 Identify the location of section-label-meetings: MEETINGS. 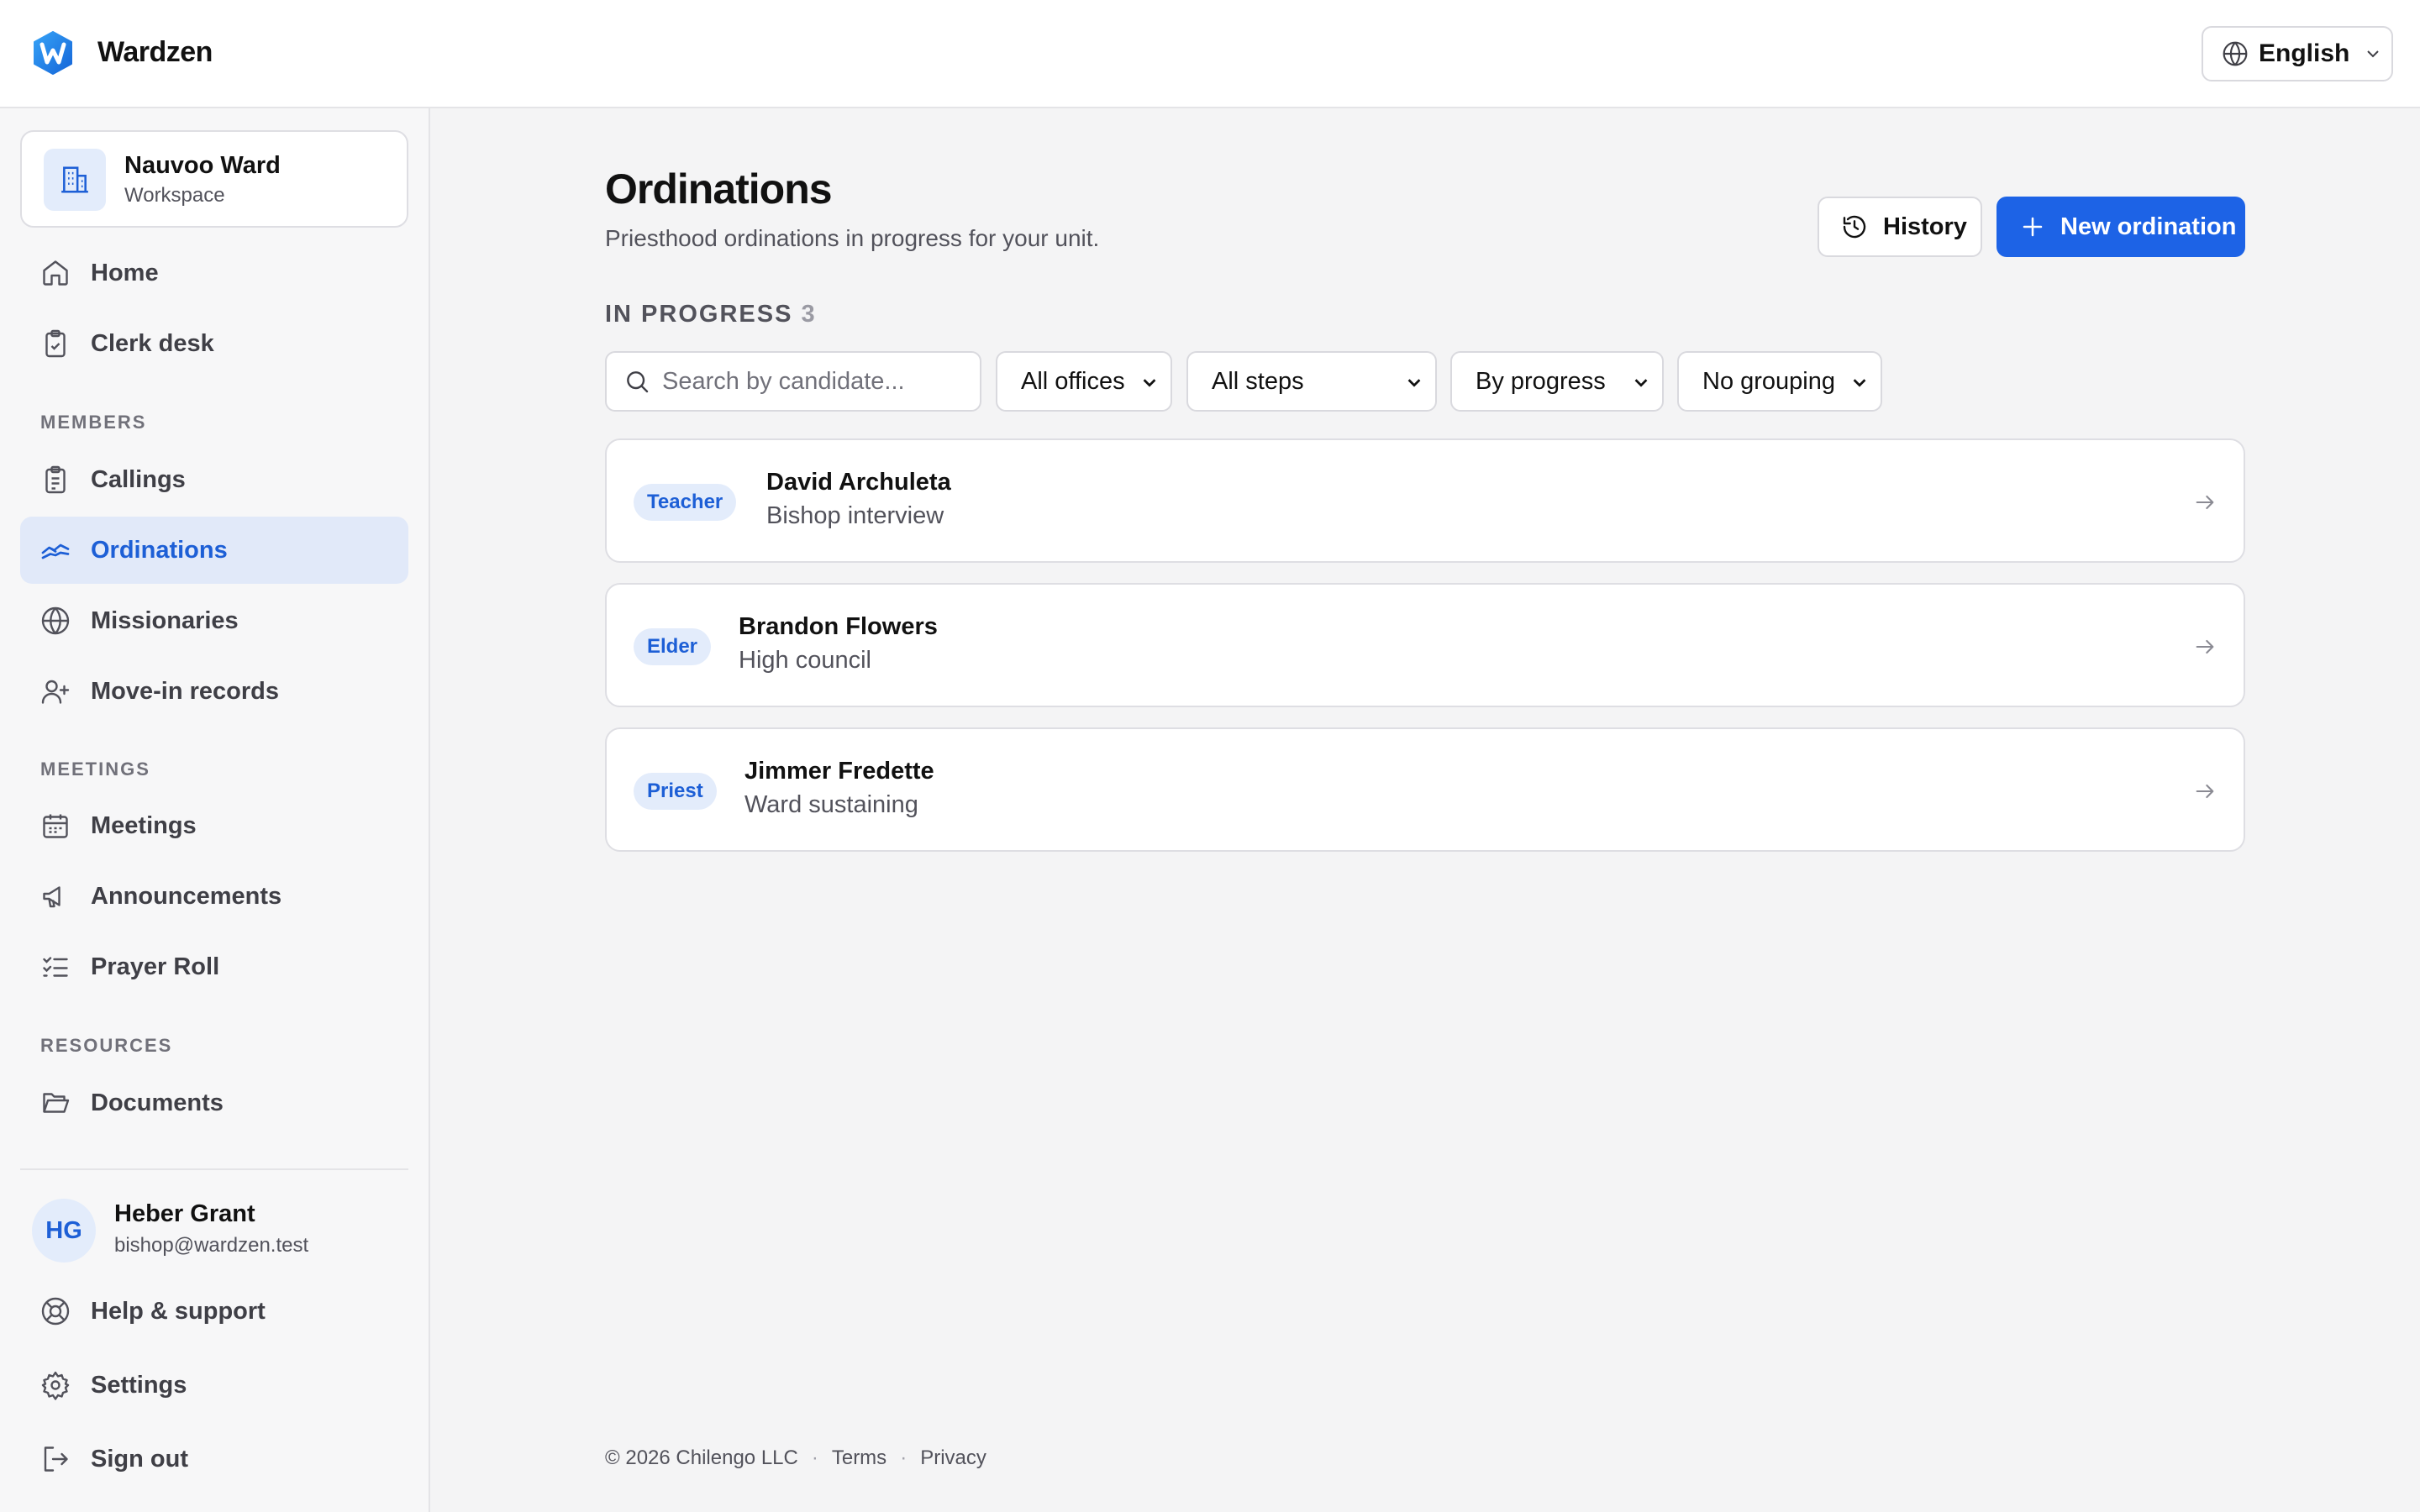
(95, 769).